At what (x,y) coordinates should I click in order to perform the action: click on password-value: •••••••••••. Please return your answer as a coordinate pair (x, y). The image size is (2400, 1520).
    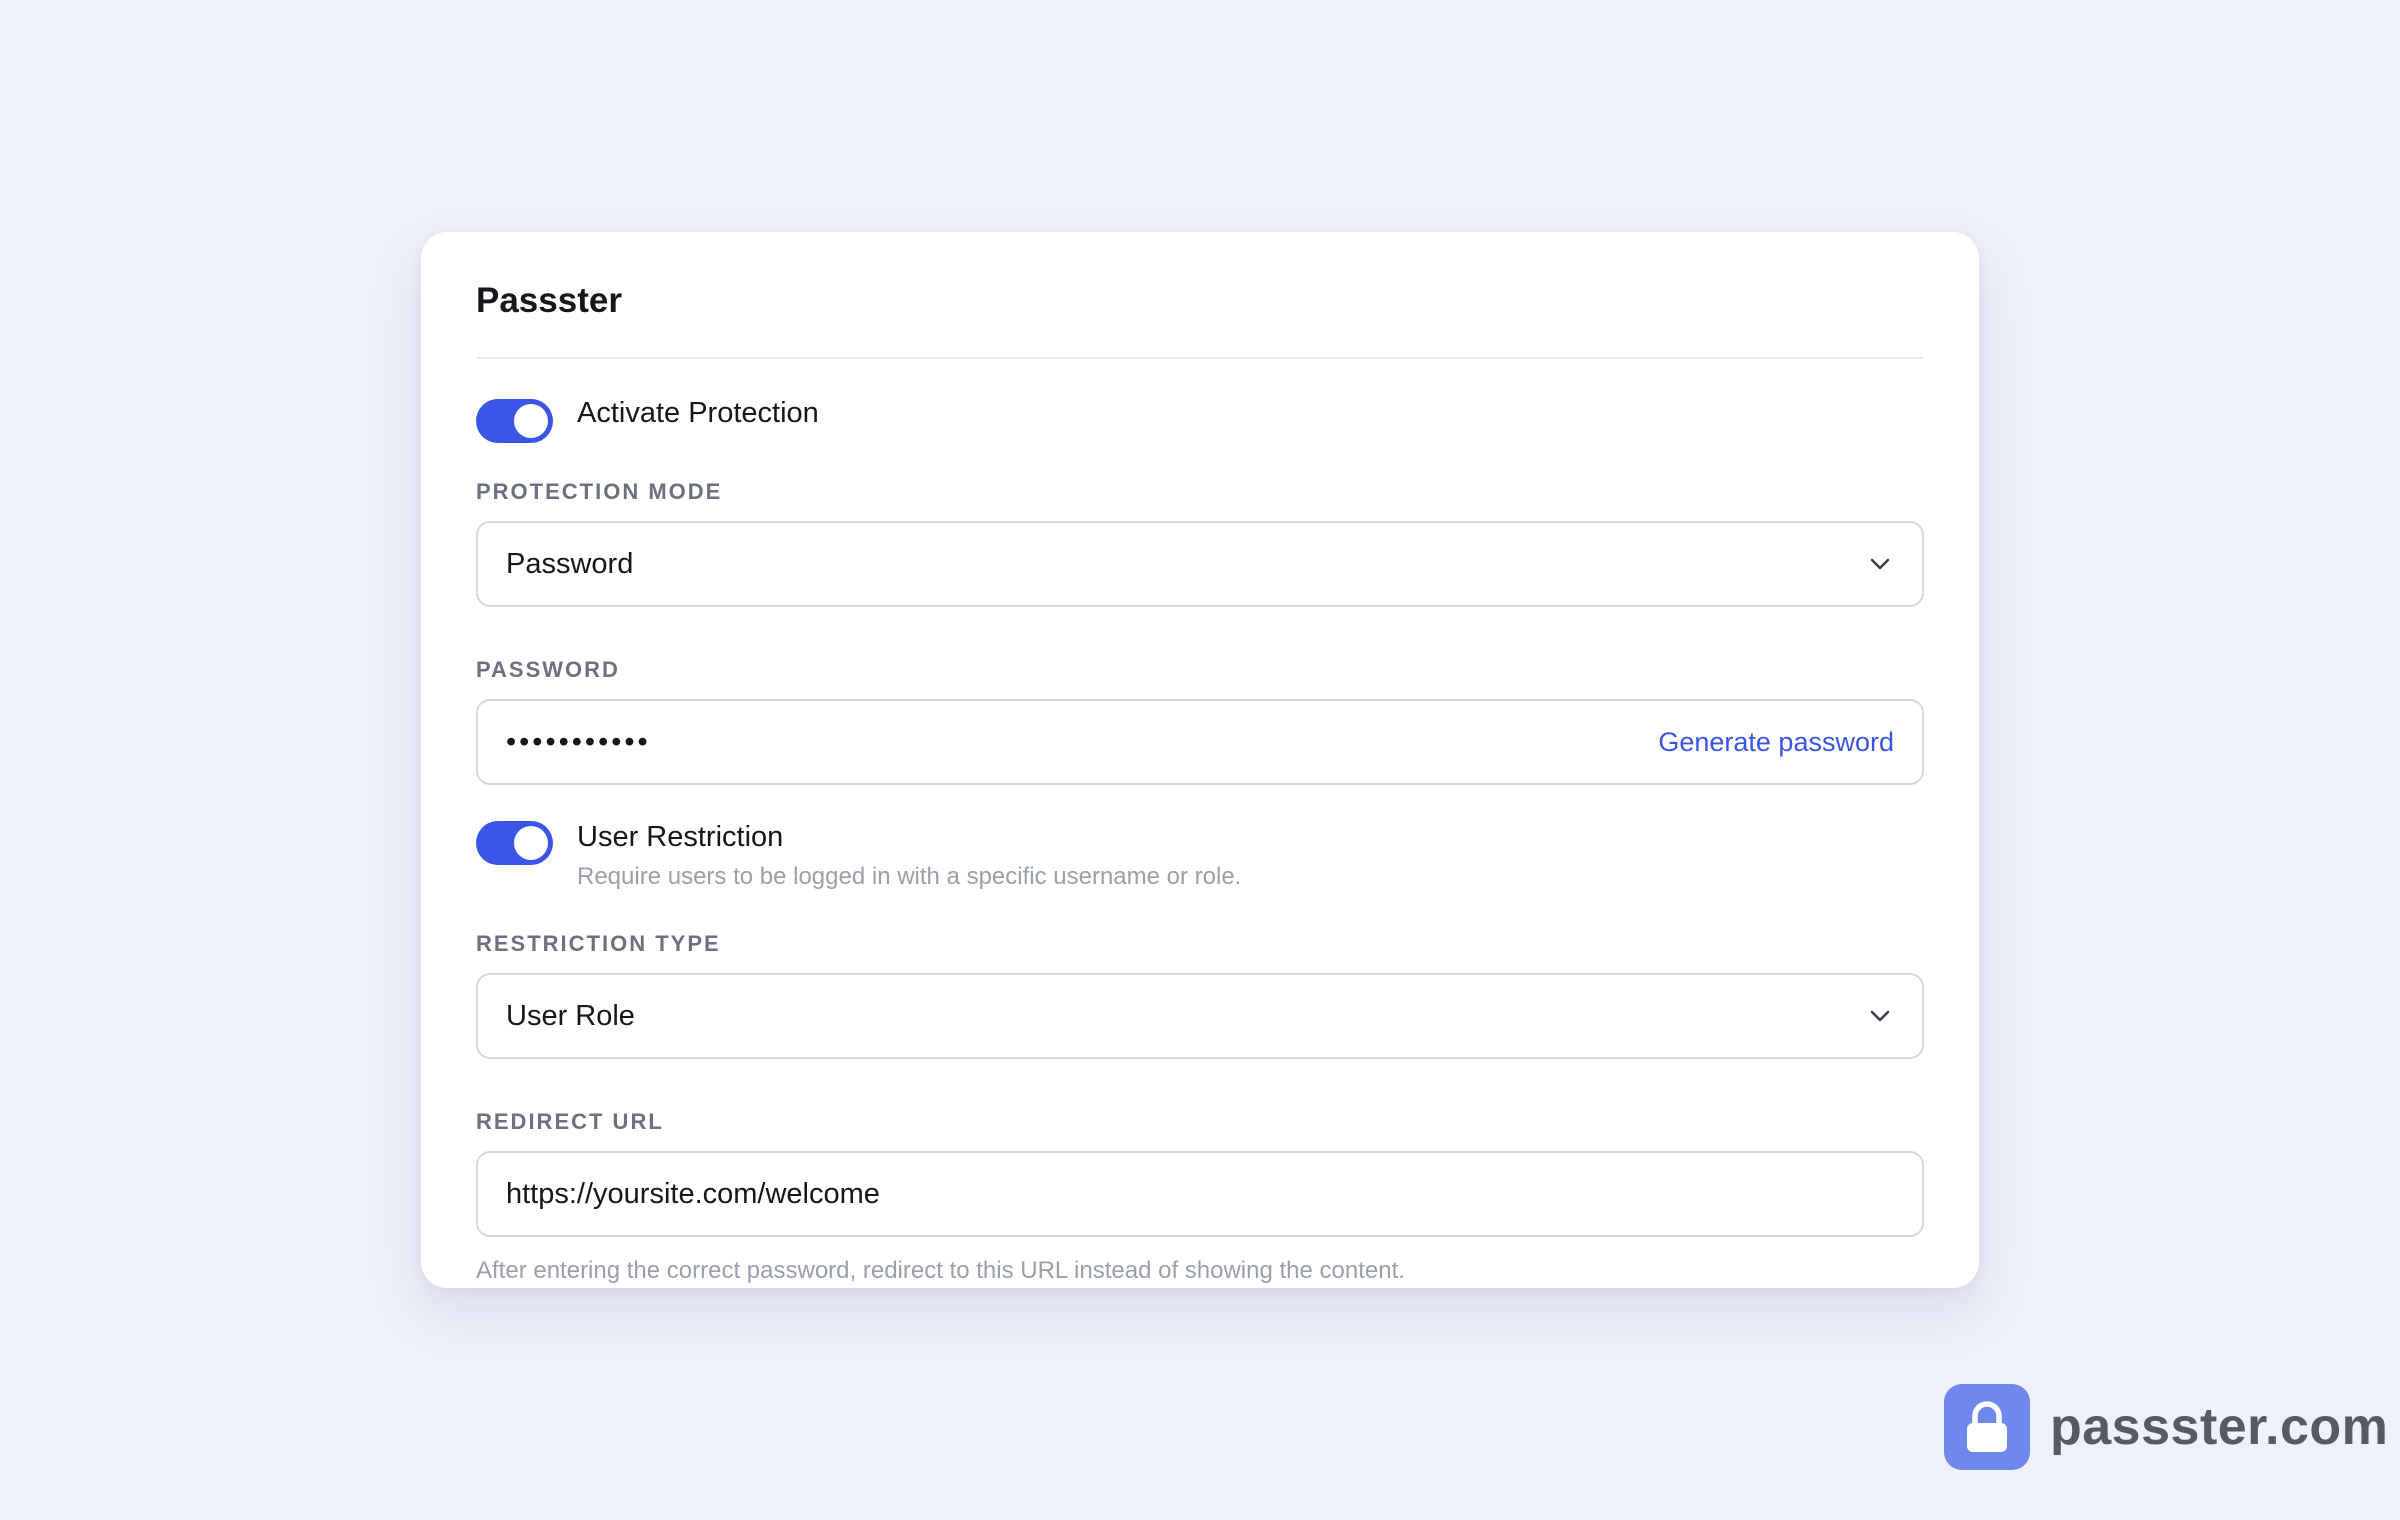
    Looking at the image, I should click on (578, 741).